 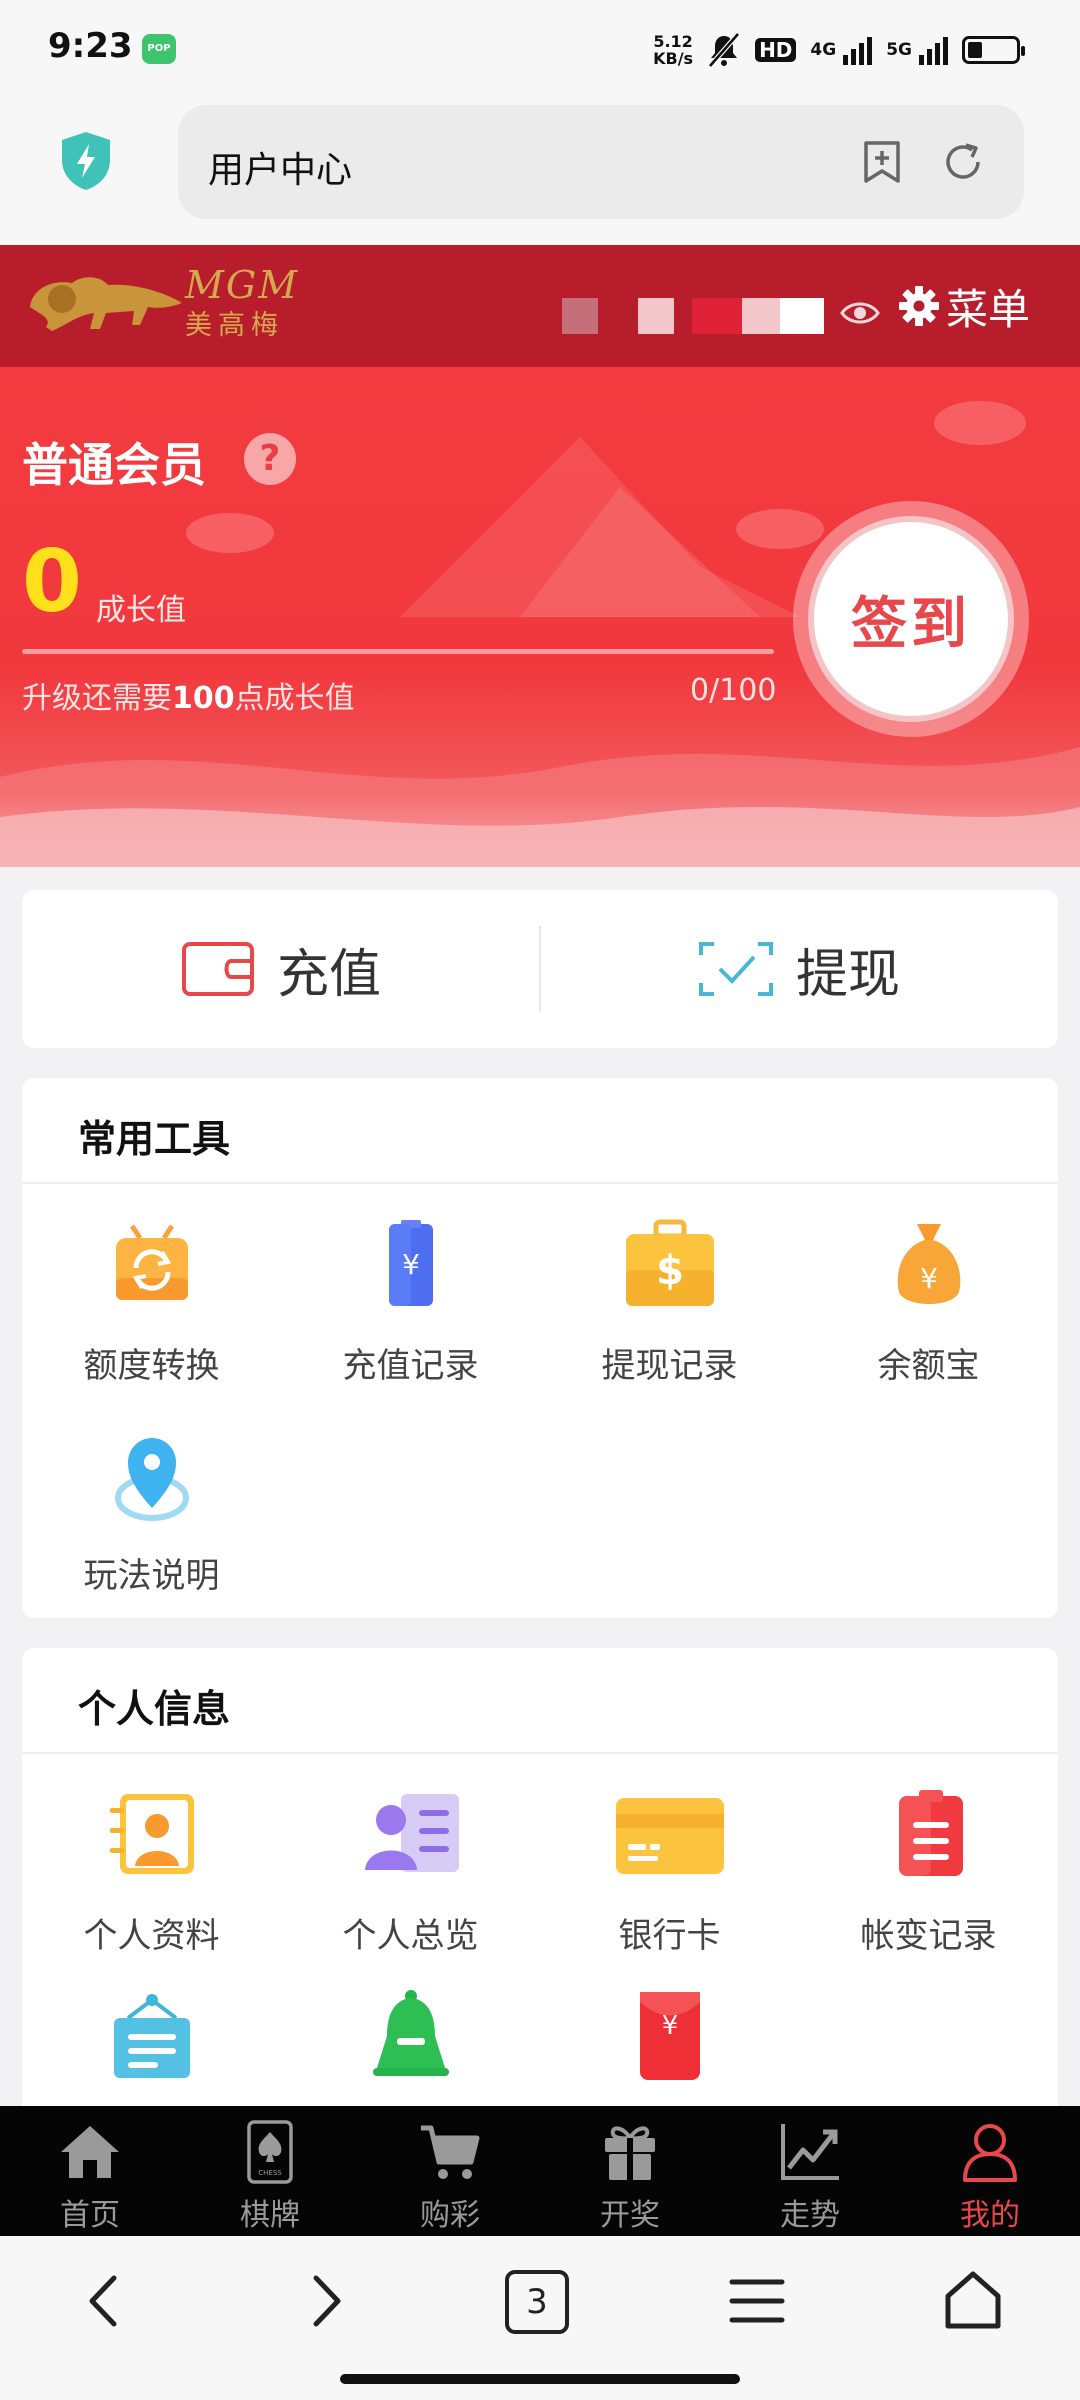 I want to click on tool-recharge-record: ¥ 充值记录, so click(x=410, y=1302).